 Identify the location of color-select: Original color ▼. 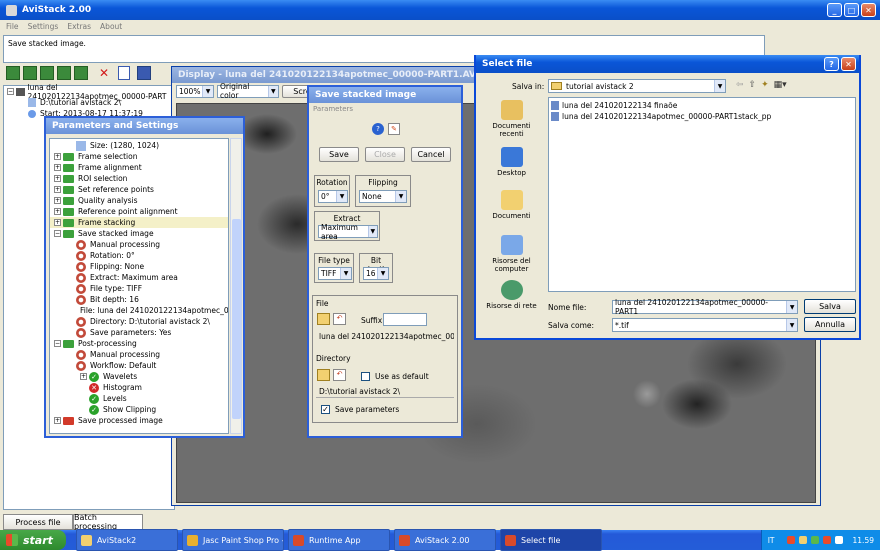
(248, 91).